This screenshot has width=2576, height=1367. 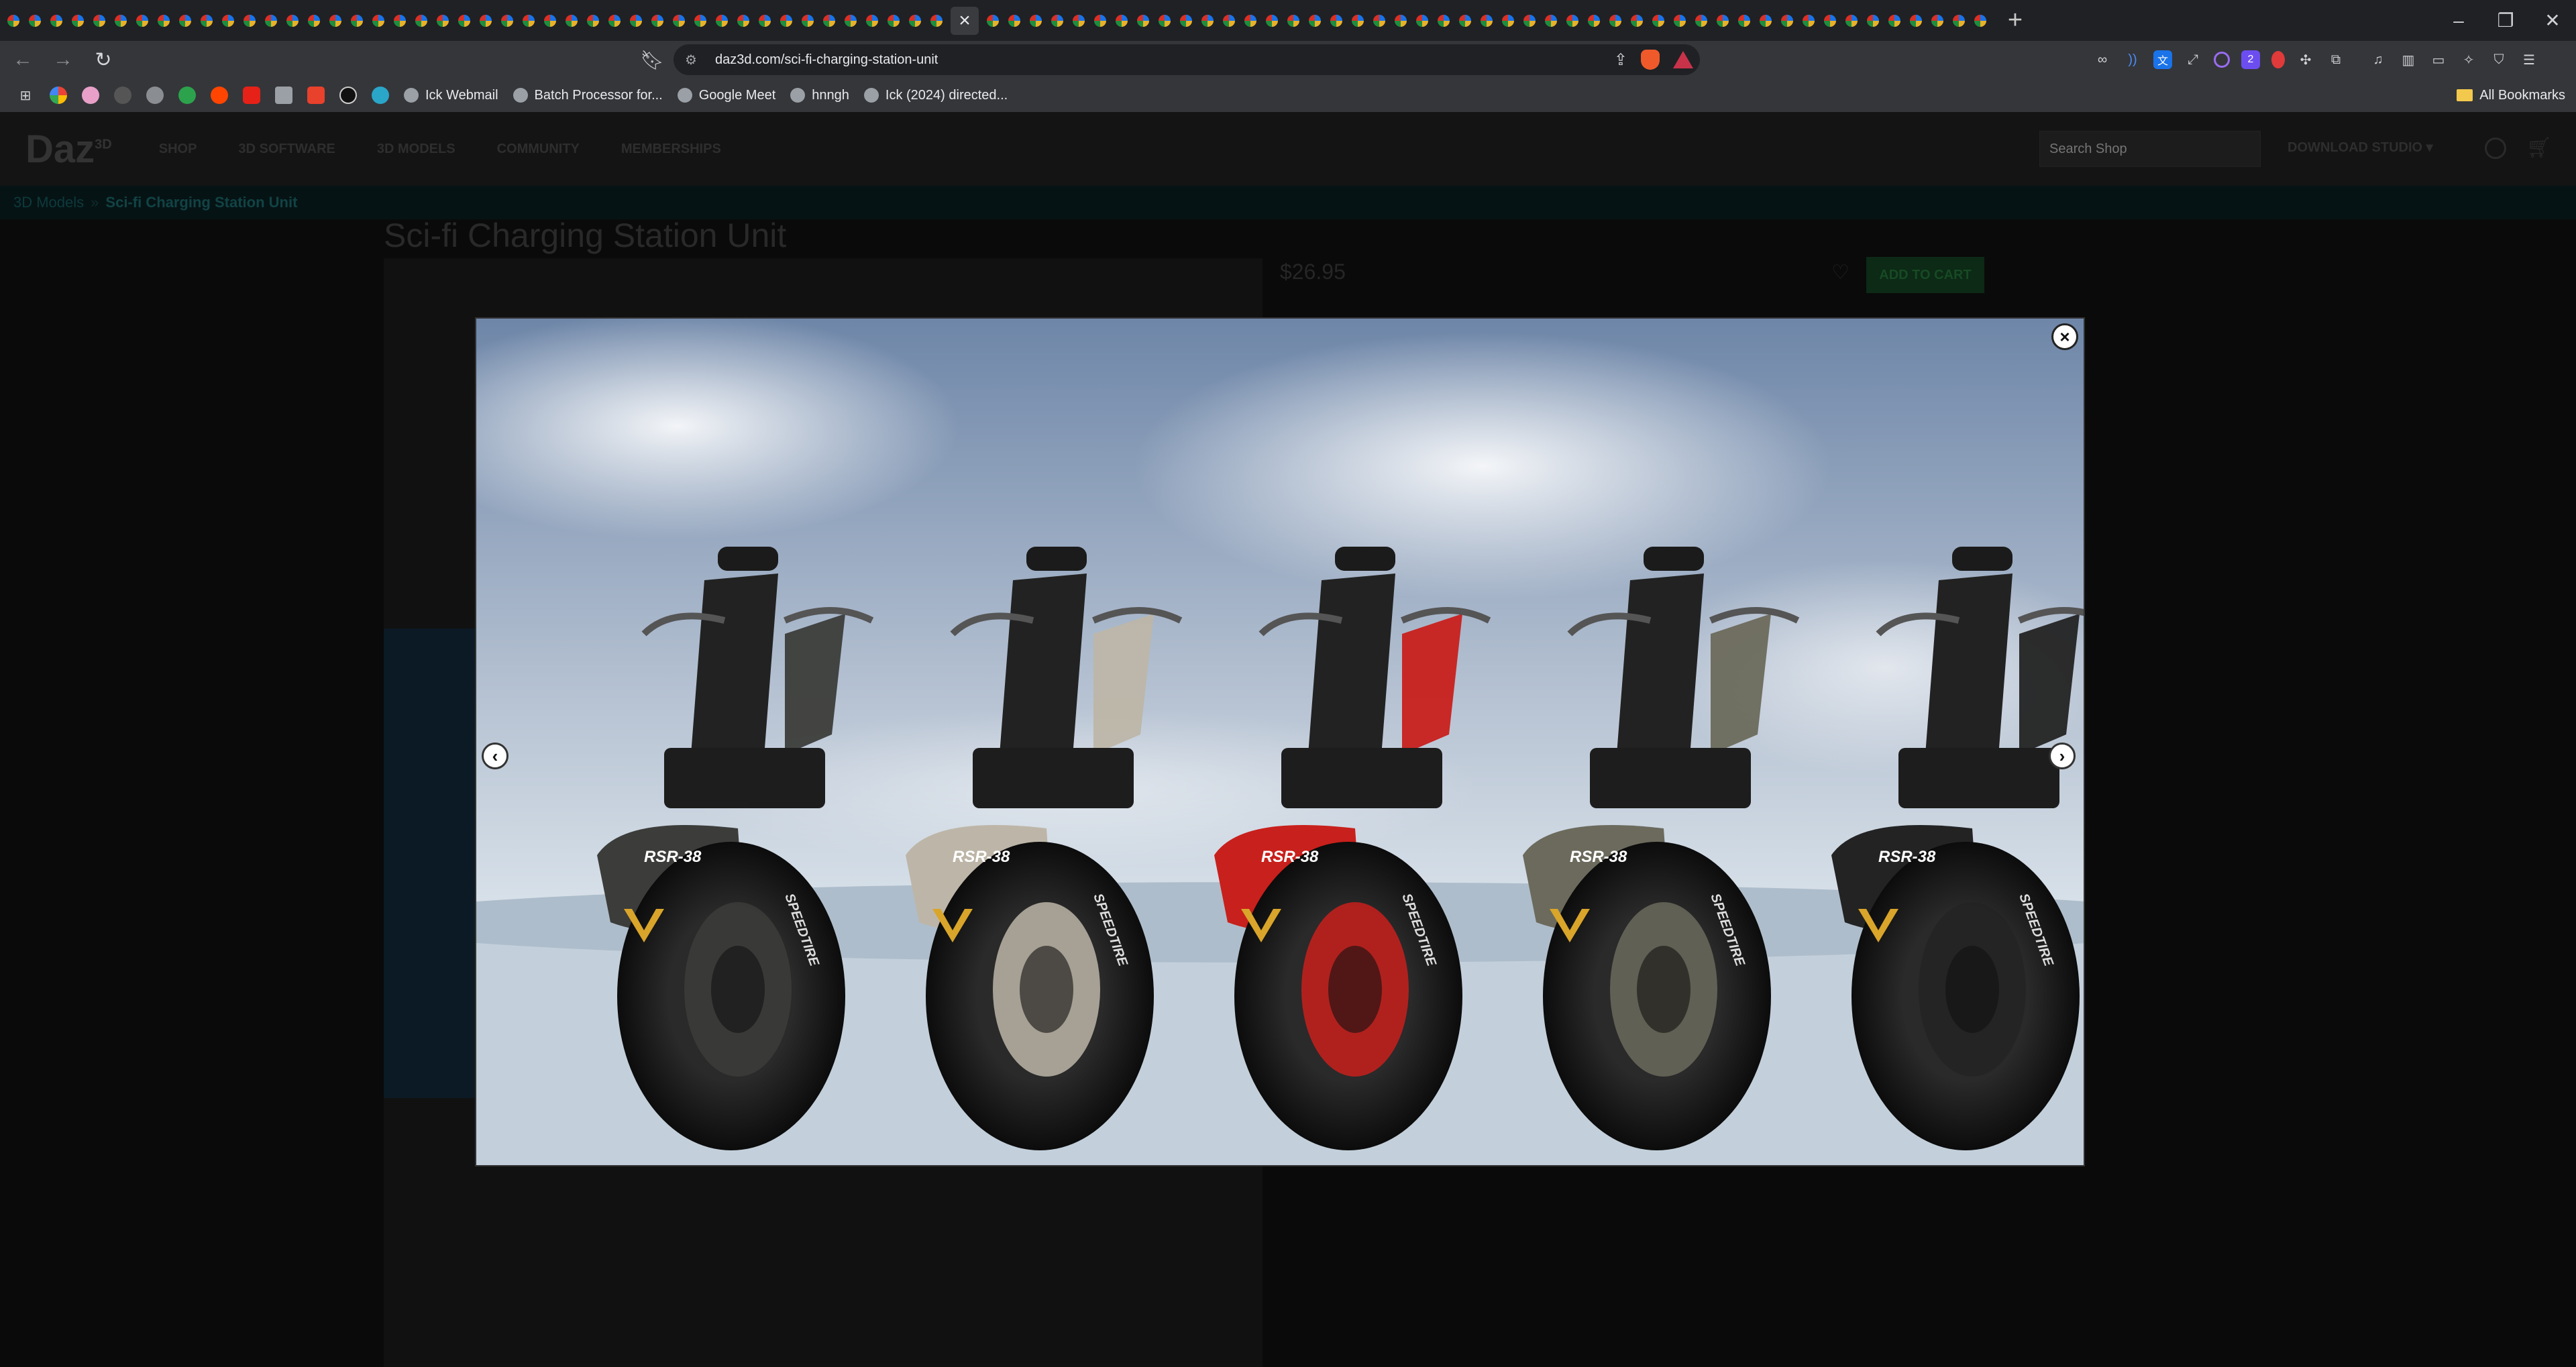 What do you see at coordinates (2495, 148) in the screenshot?
I see `account-icon` at bounding box center [2495, 148].